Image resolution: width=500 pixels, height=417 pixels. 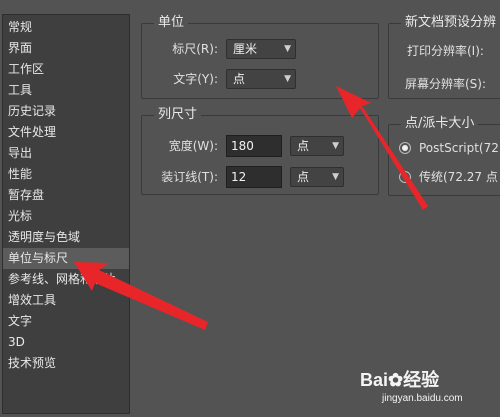 What do you see at coordinates (396, 380) in the screenshot?
I see `paw-icon: ✿` at bounding box center [396, 380].